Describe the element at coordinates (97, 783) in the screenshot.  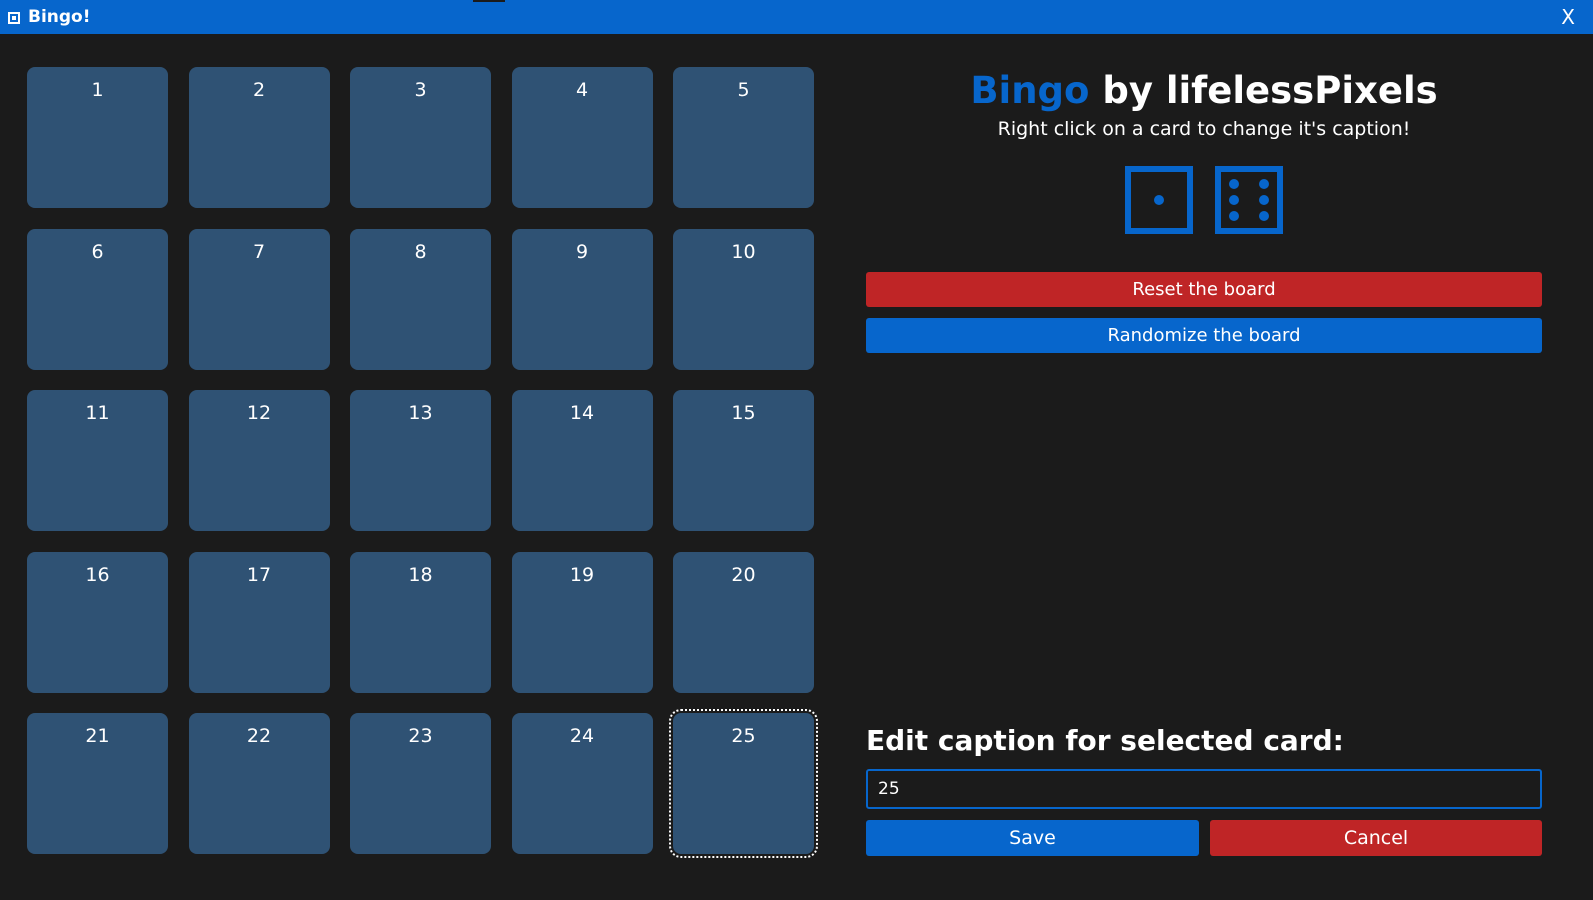
I see `bingo-card: 21` at that location.